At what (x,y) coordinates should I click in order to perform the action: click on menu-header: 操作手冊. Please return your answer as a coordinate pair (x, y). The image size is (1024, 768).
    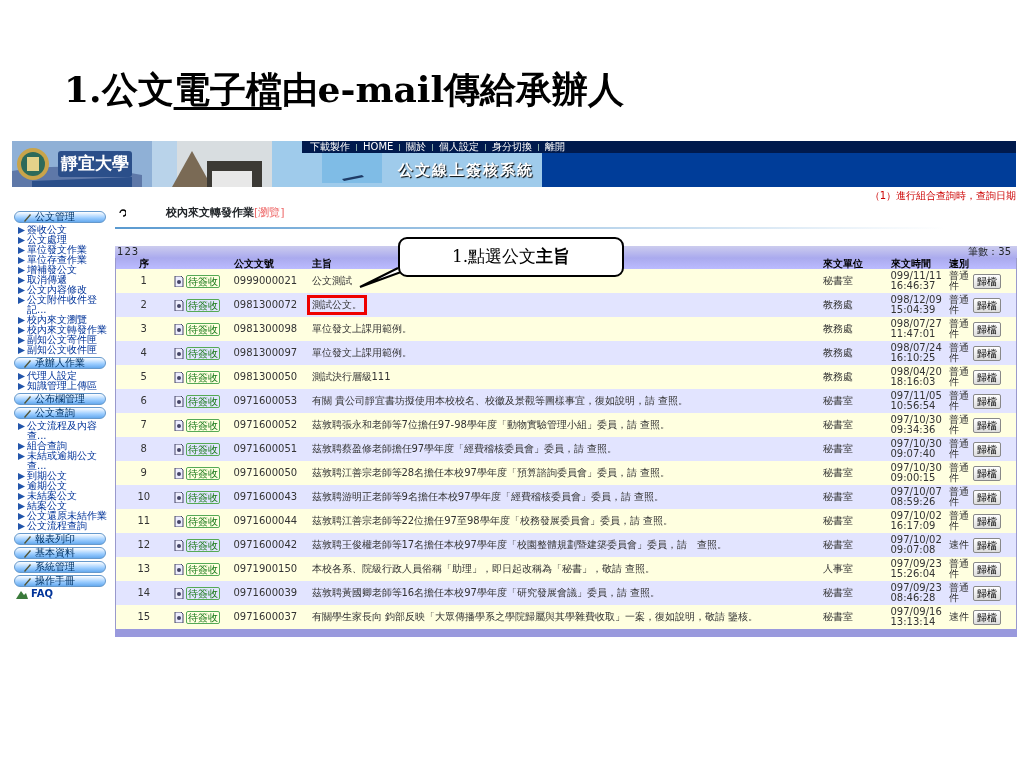
    Looking at the image, I should click on (60, 581).